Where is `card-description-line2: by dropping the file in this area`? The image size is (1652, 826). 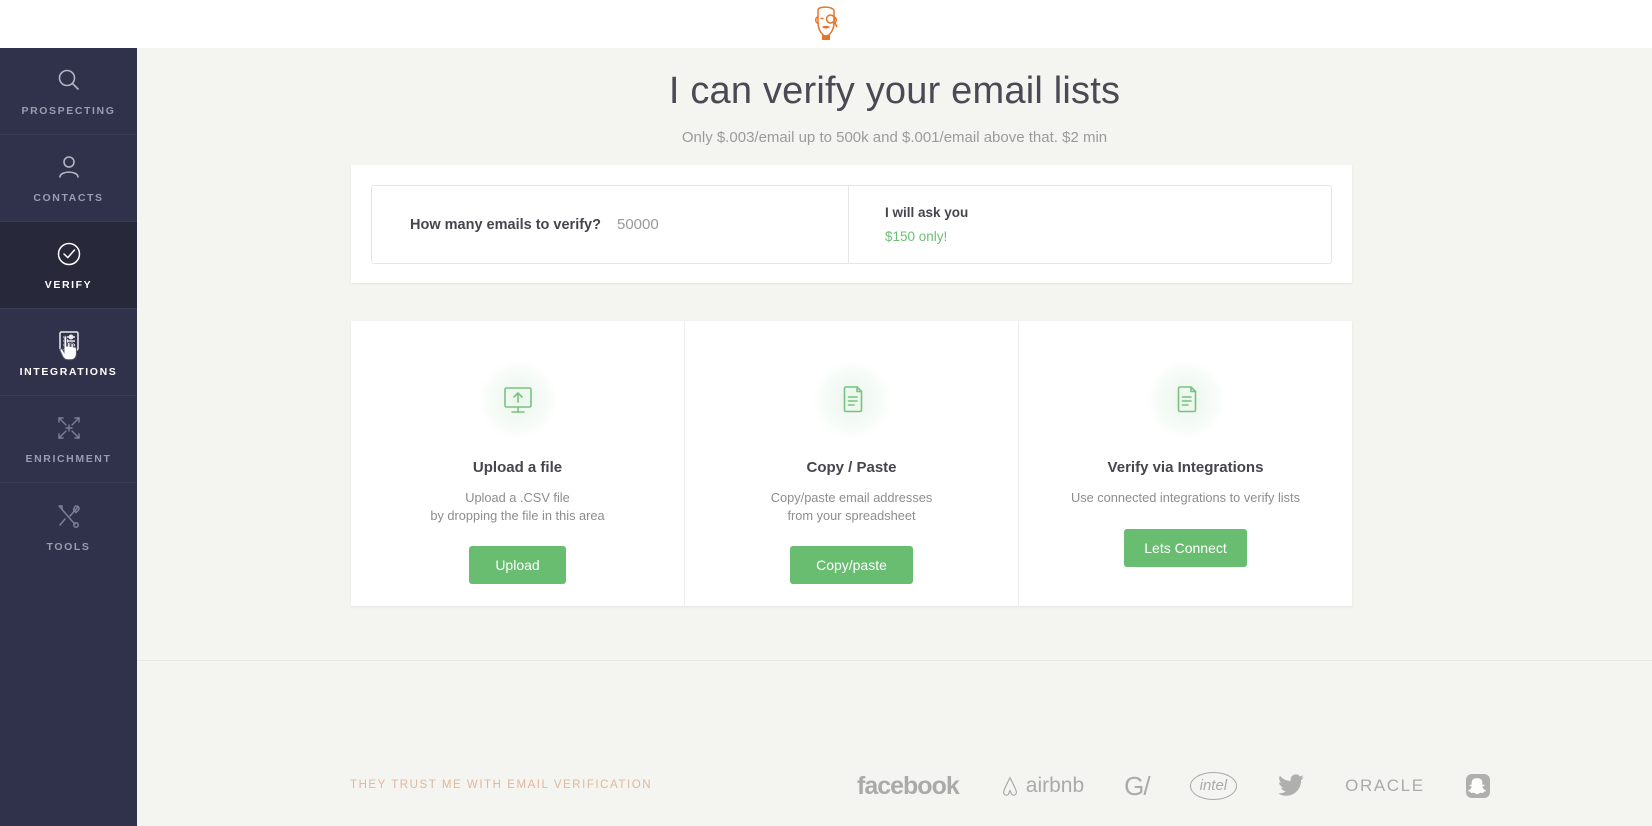
card-description-line2: by dropping the file in this area is located at coordinates (517, 515).